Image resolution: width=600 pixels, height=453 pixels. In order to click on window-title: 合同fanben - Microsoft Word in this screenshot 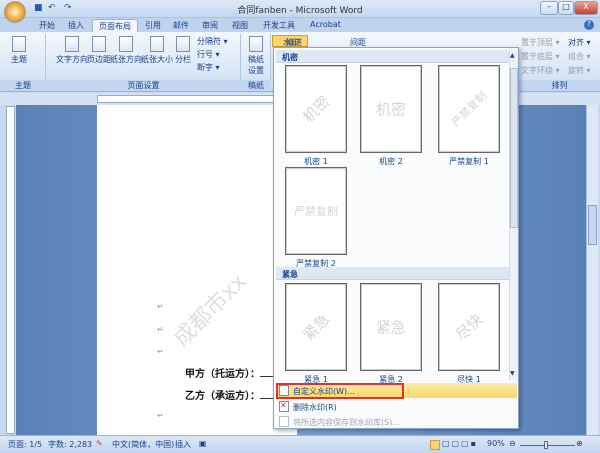, I will do `click(300, 11)`.